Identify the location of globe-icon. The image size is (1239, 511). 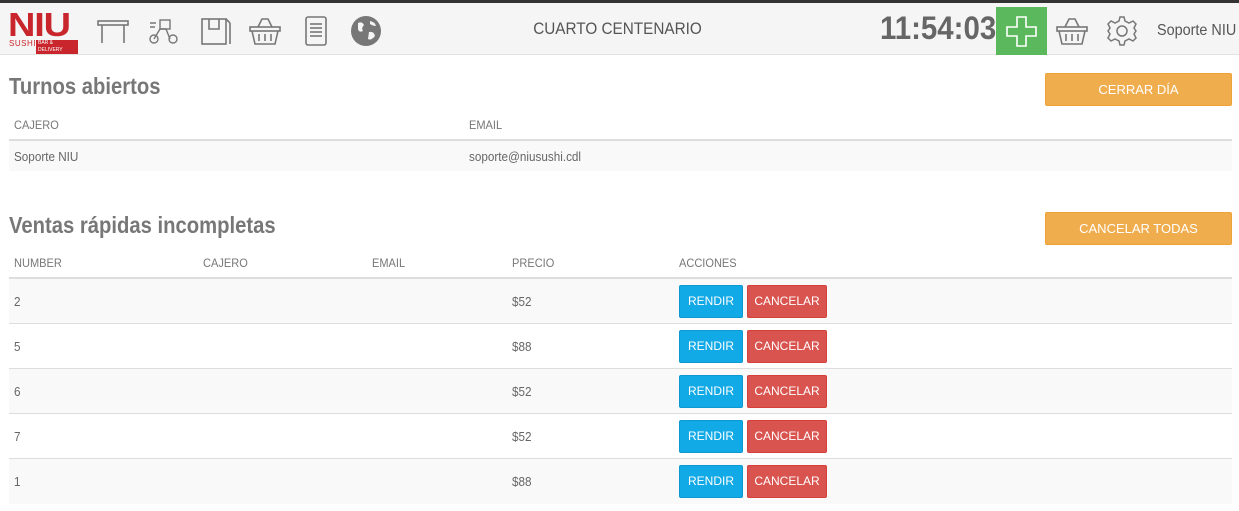
(366, 31).